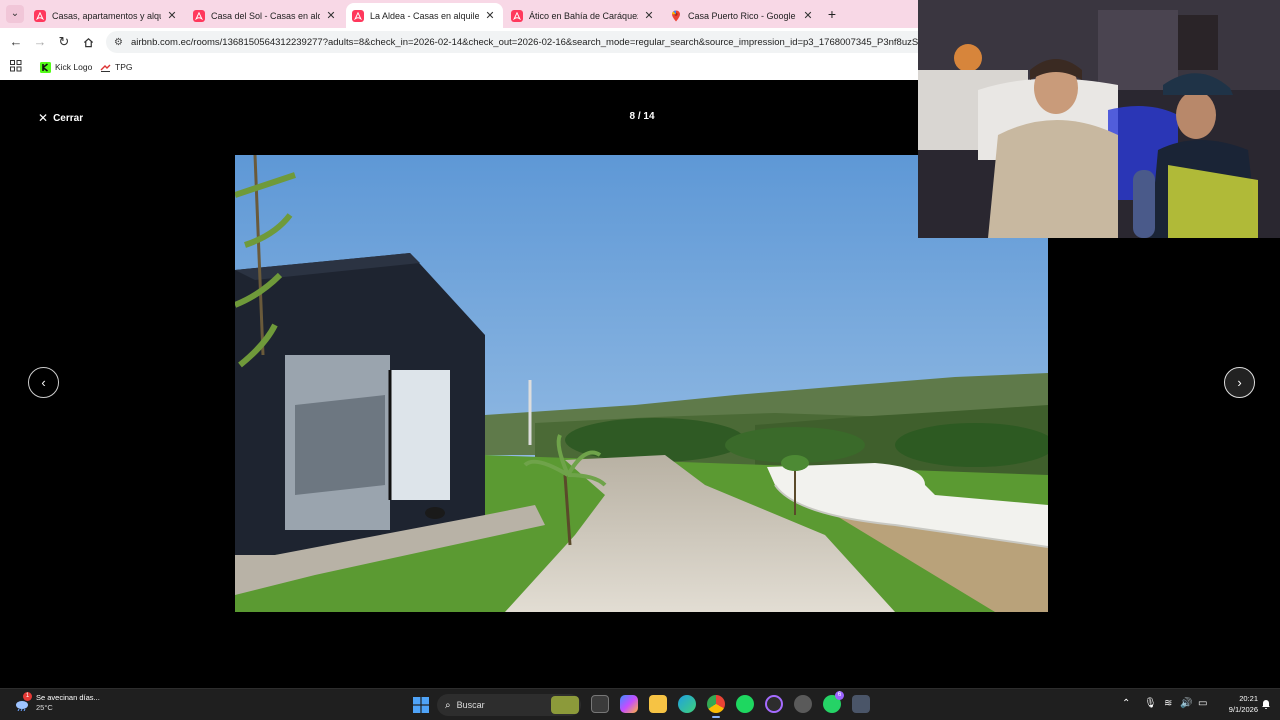 The height and width of the screenshot is (720, 1280). Describe the element at coordinates (16, 42) in the screenshot. I see `back-button: ←` at that location.